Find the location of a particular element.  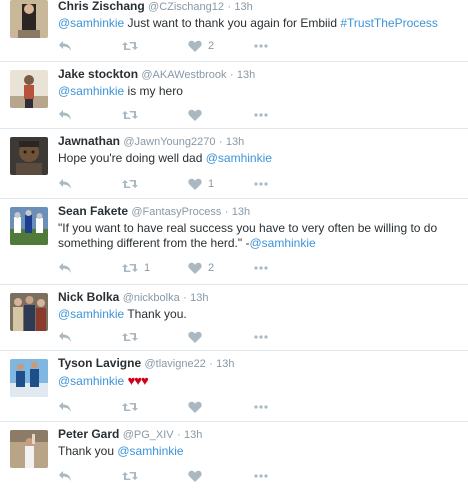

tweet-actions is located at coordinates (208, 407).